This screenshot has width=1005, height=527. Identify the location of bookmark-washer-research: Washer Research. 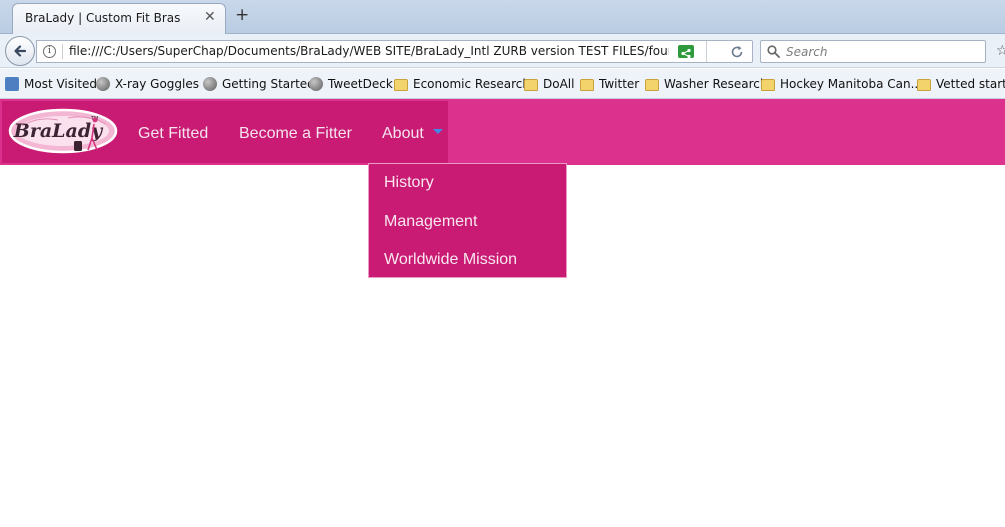
(706, 84).